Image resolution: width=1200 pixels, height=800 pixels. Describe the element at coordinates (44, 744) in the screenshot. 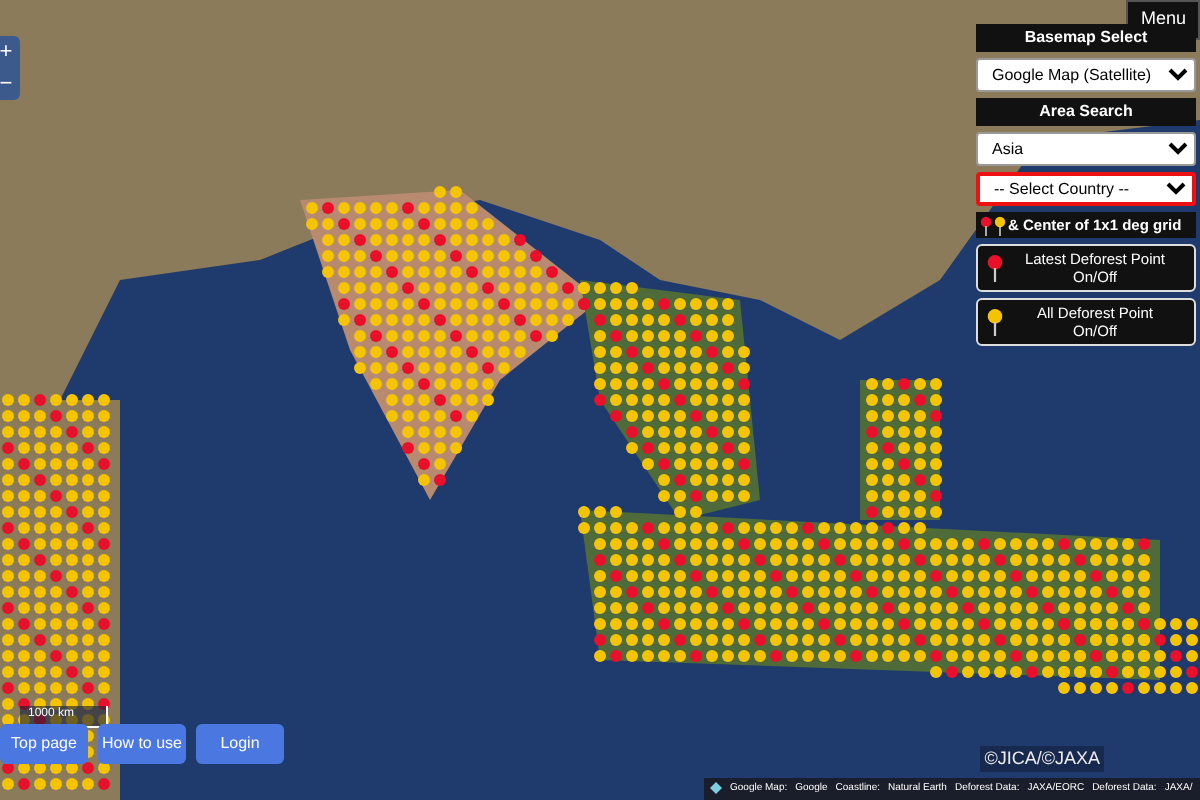

I see `nav-button: Top page` at that location.